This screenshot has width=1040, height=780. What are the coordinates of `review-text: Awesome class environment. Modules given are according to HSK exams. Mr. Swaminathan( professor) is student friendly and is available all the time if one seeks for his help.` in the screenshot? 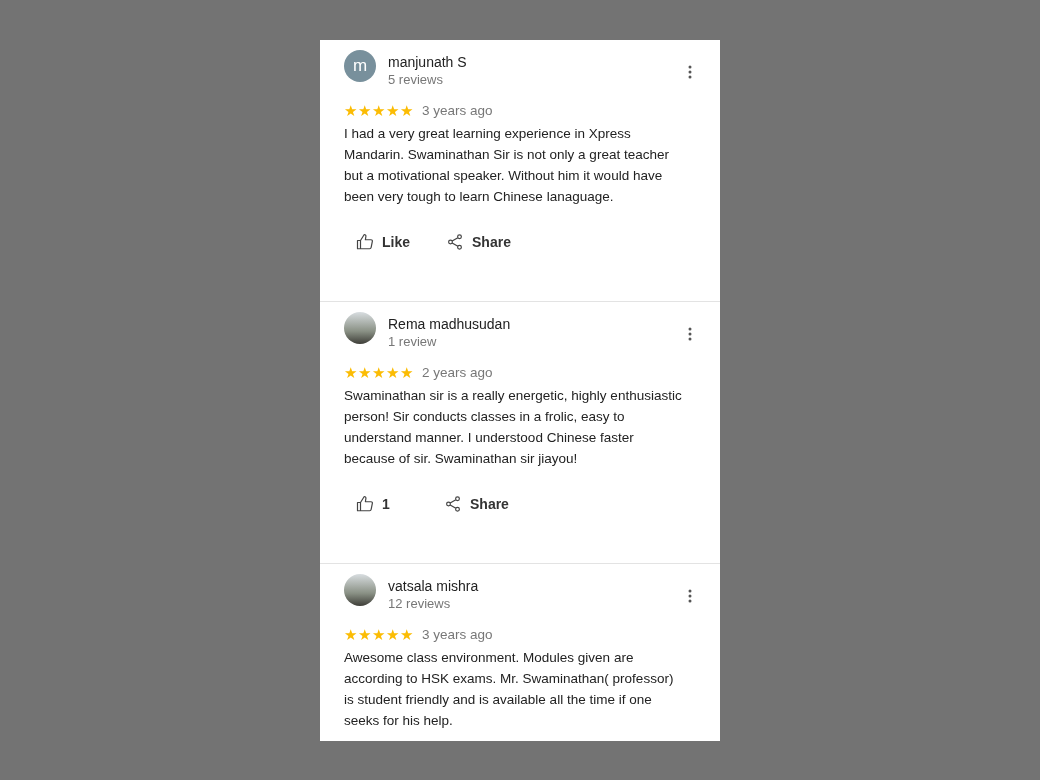 It's located at (509, 689).